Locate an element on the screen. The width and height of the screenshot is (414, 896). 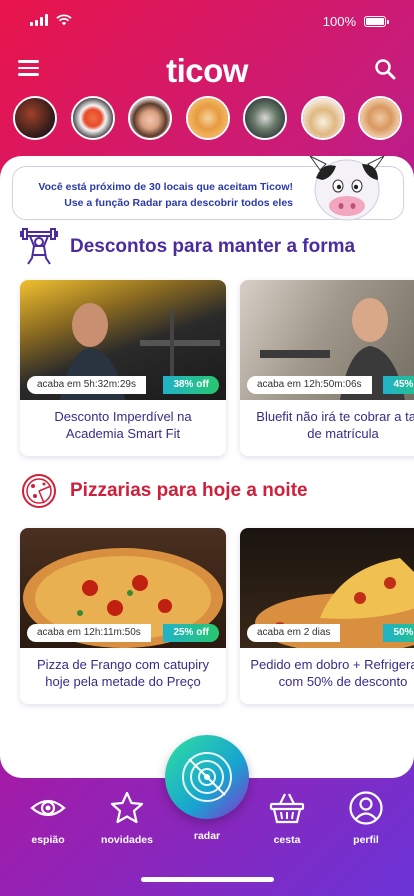
deal-image: acaba em 2 dias 50% off is located at coordinates (327, 588).